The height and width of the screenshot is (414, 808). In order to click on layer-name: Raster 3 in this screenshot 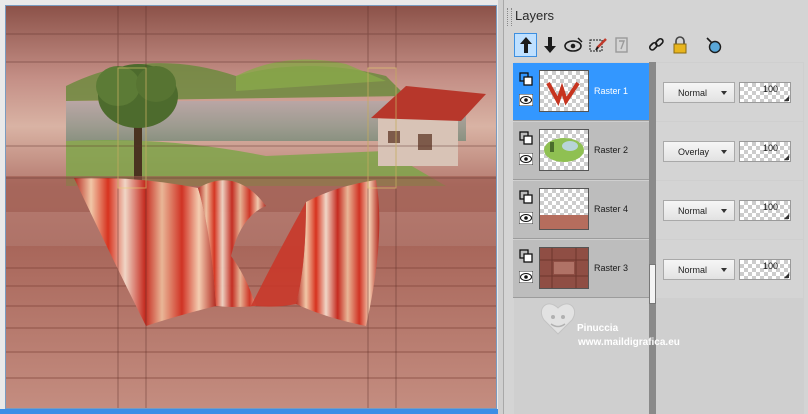, I will do `click(611, 268)`.